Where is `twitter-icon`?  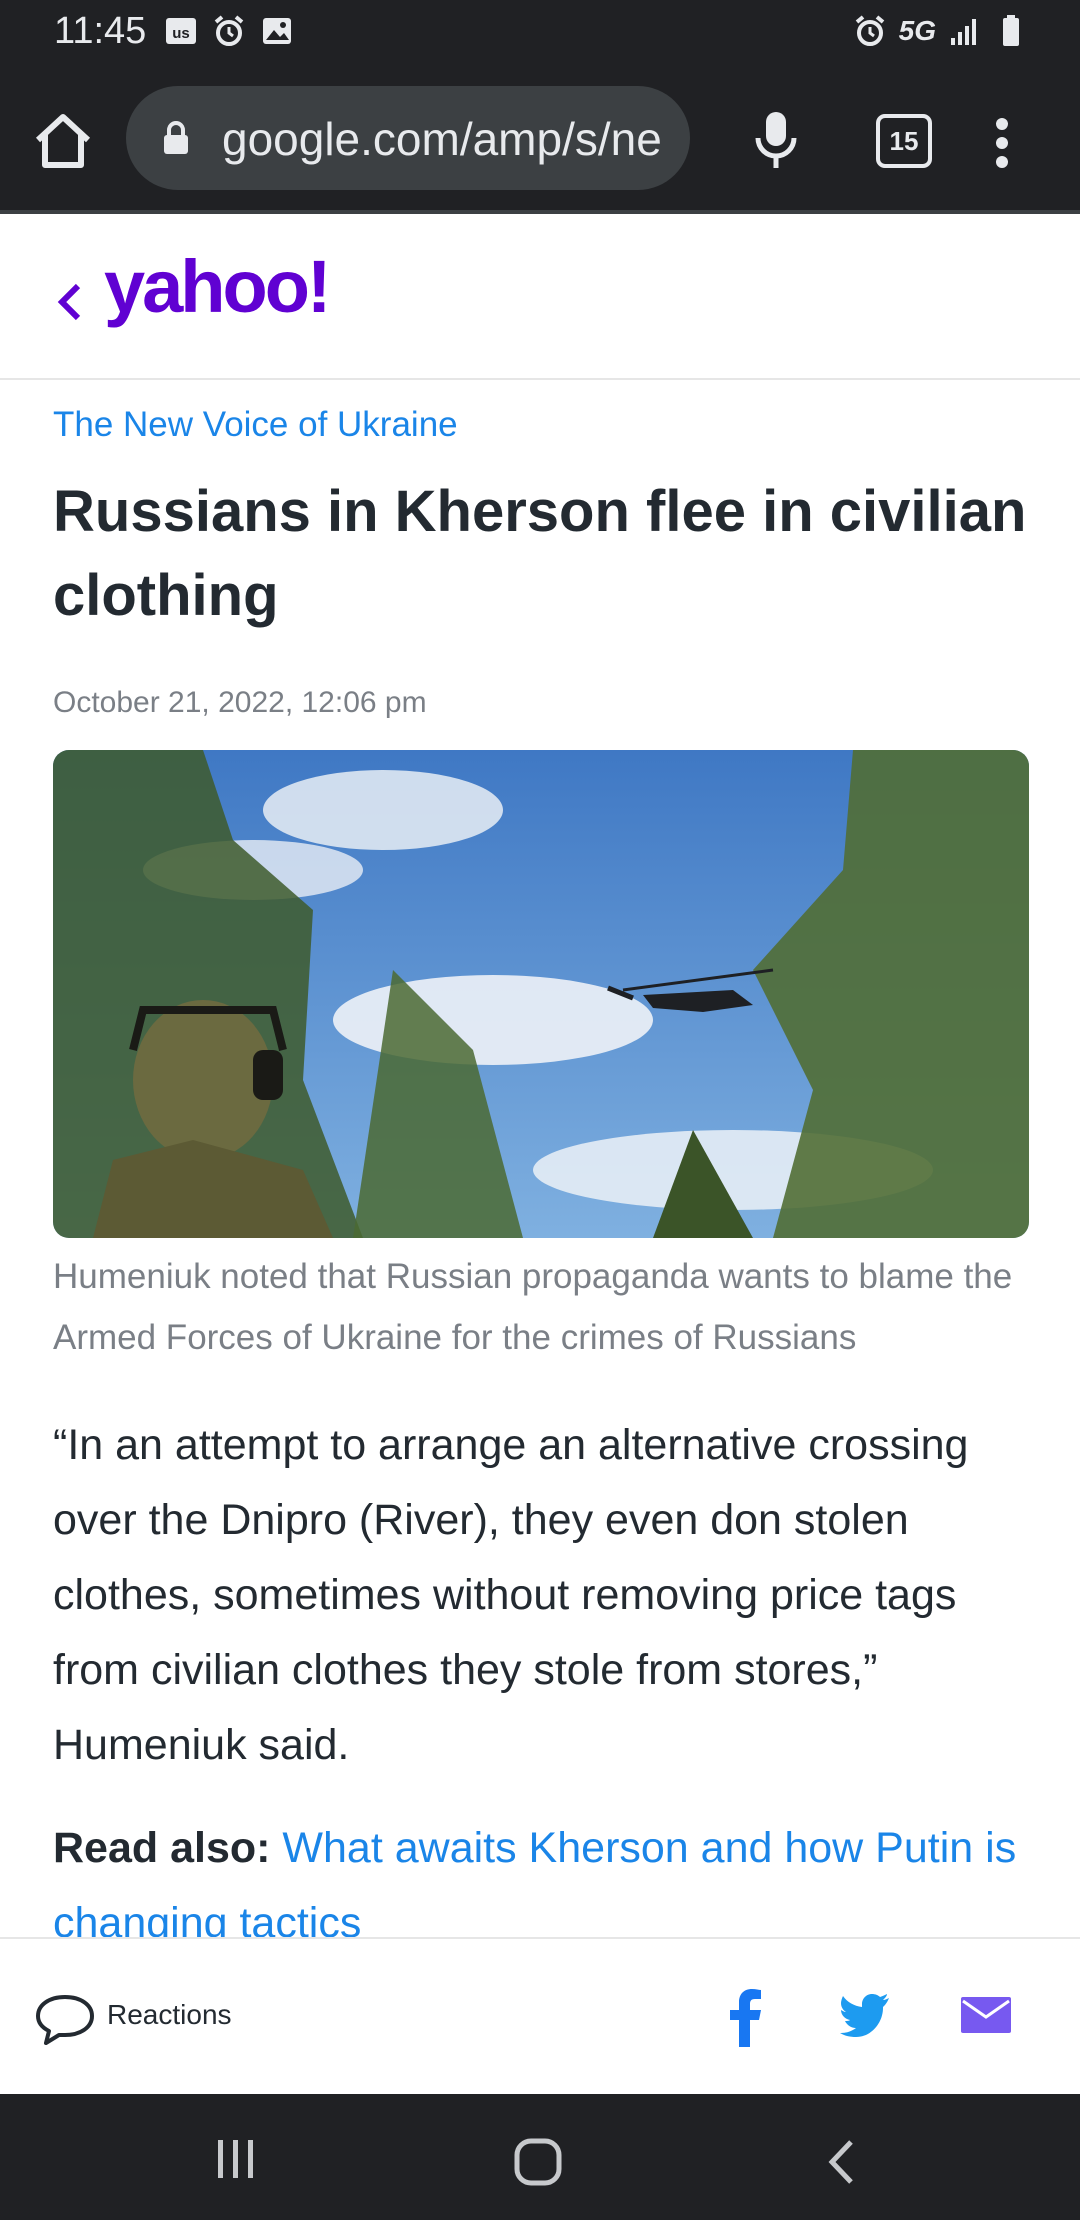
twitter-icon is located at coordinates (865, 2014).